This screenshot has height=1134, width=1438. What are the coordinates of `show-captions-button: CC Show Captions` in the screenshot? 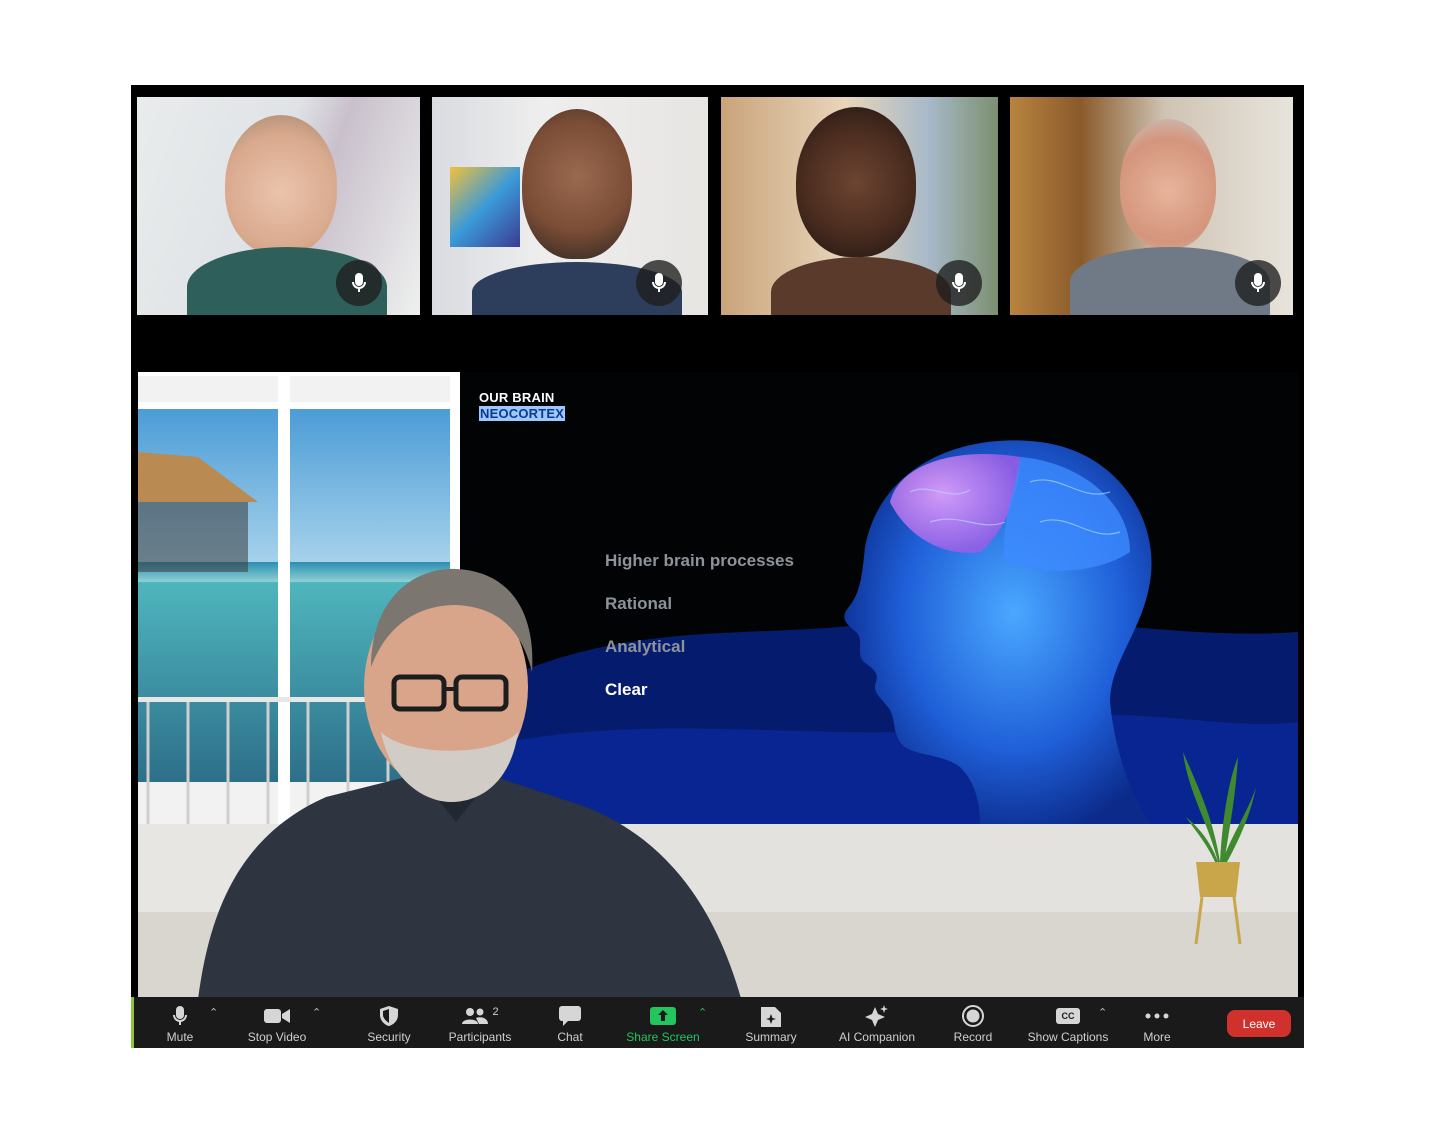 It's located at (1068, 1022).